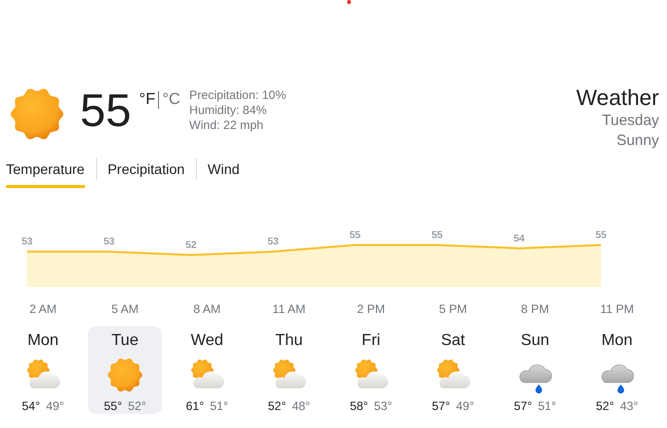 The image size is (667, 428). What do you see at coordinates (207, 341) in the screenshot?
I see `day-name: Wed` at bounding box center [207, 341].